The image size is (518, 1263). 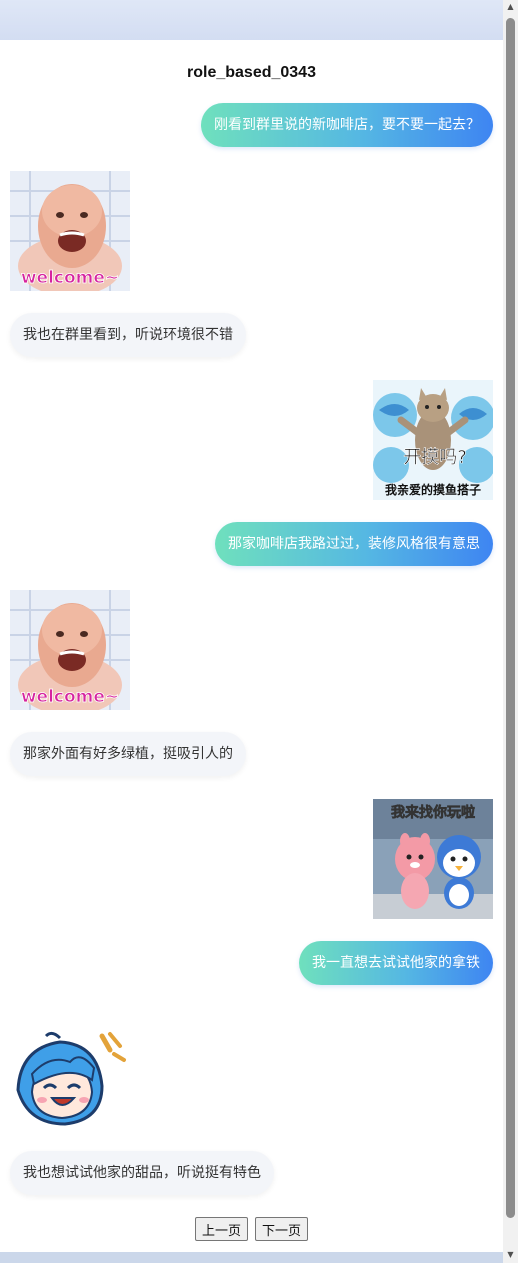 I want to click on cat-fish-sticker: 开摸吗? 我亲爱的摸鱼搭子, so click(x=433, y=440).